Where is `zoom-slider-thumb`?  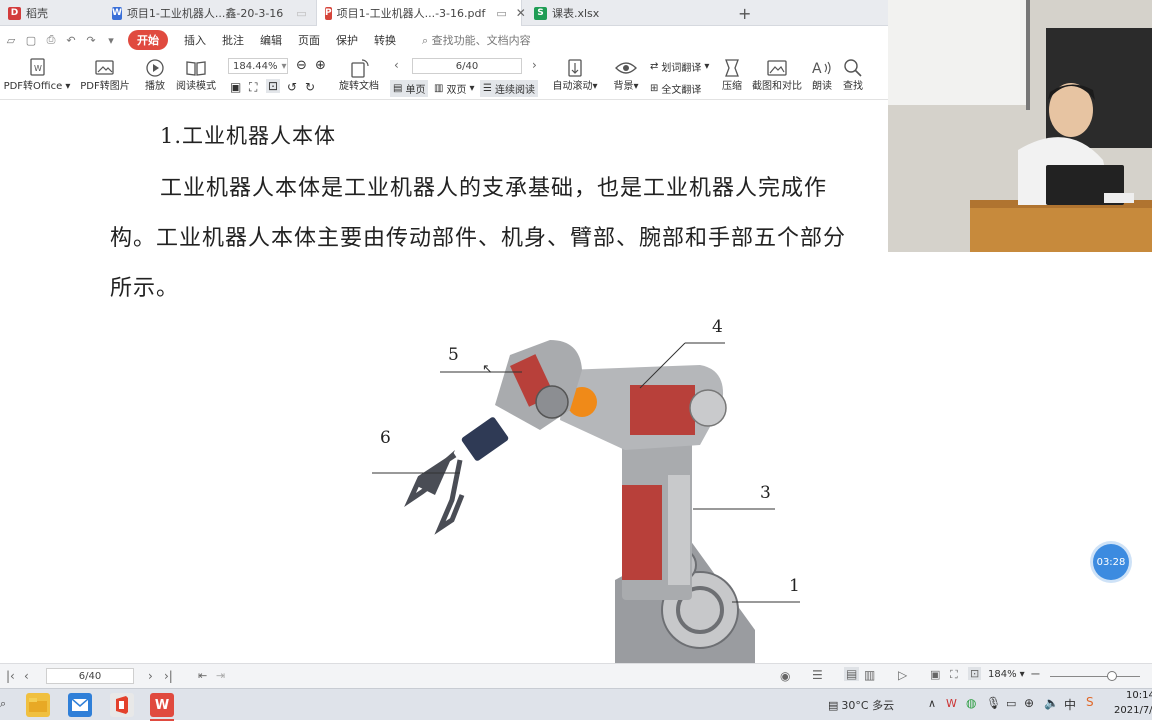 zoom-slider-thumb is located at coordinates (1112, 676).